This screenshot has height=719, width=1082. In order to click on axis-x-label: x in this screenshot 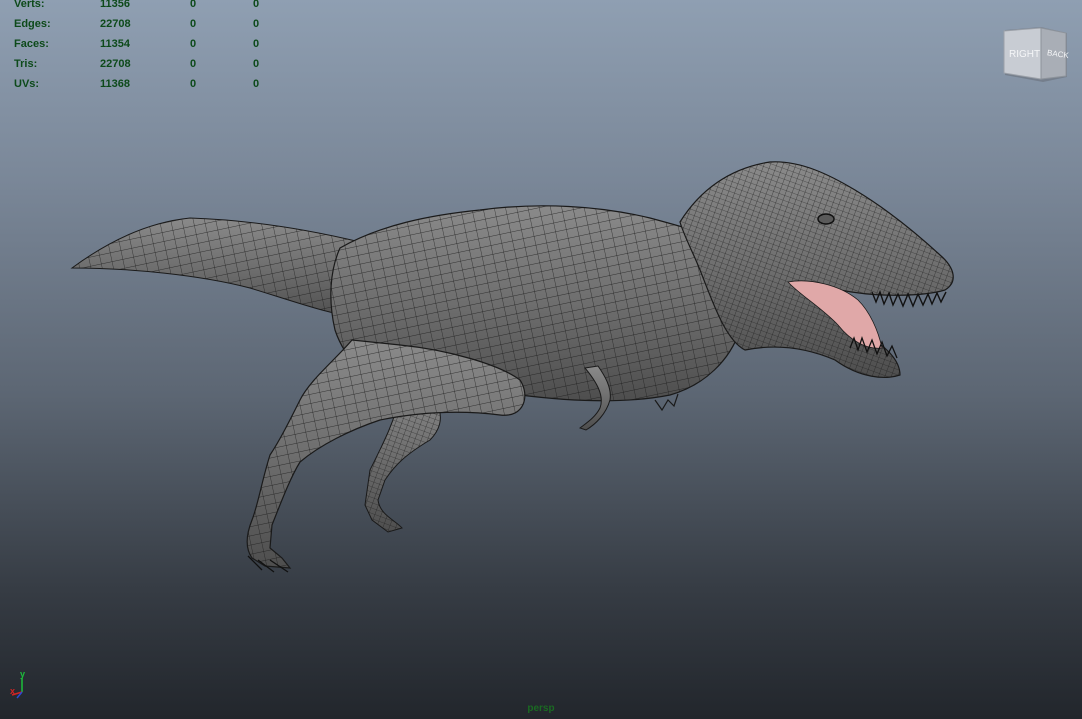, I will do `click(12, 691)`.